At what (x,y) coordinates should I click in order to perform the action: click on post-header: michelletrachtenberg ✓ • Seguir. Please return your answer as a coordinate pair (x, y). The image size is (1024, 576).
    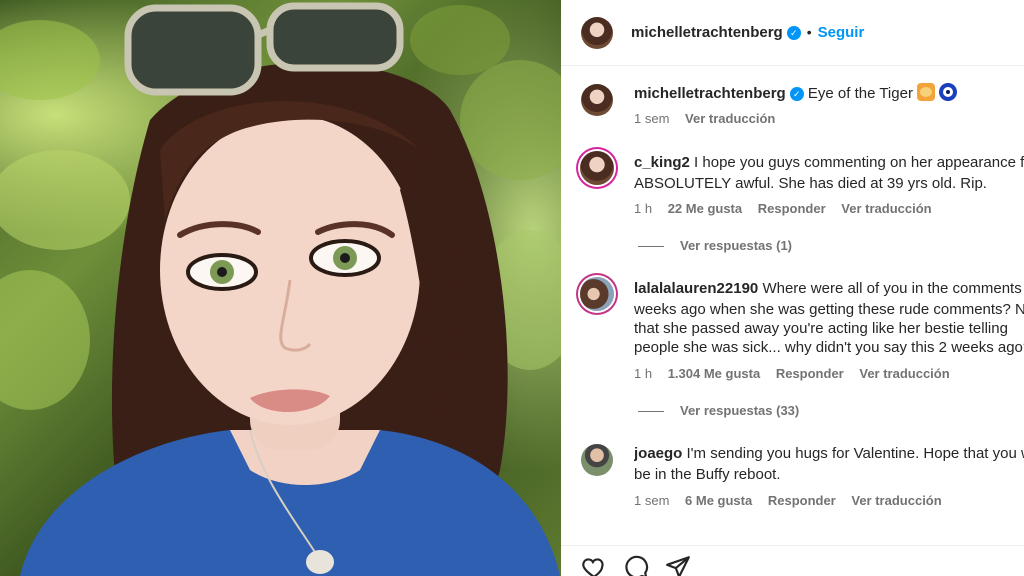
    Looking at the image, I should click on (792, 33).